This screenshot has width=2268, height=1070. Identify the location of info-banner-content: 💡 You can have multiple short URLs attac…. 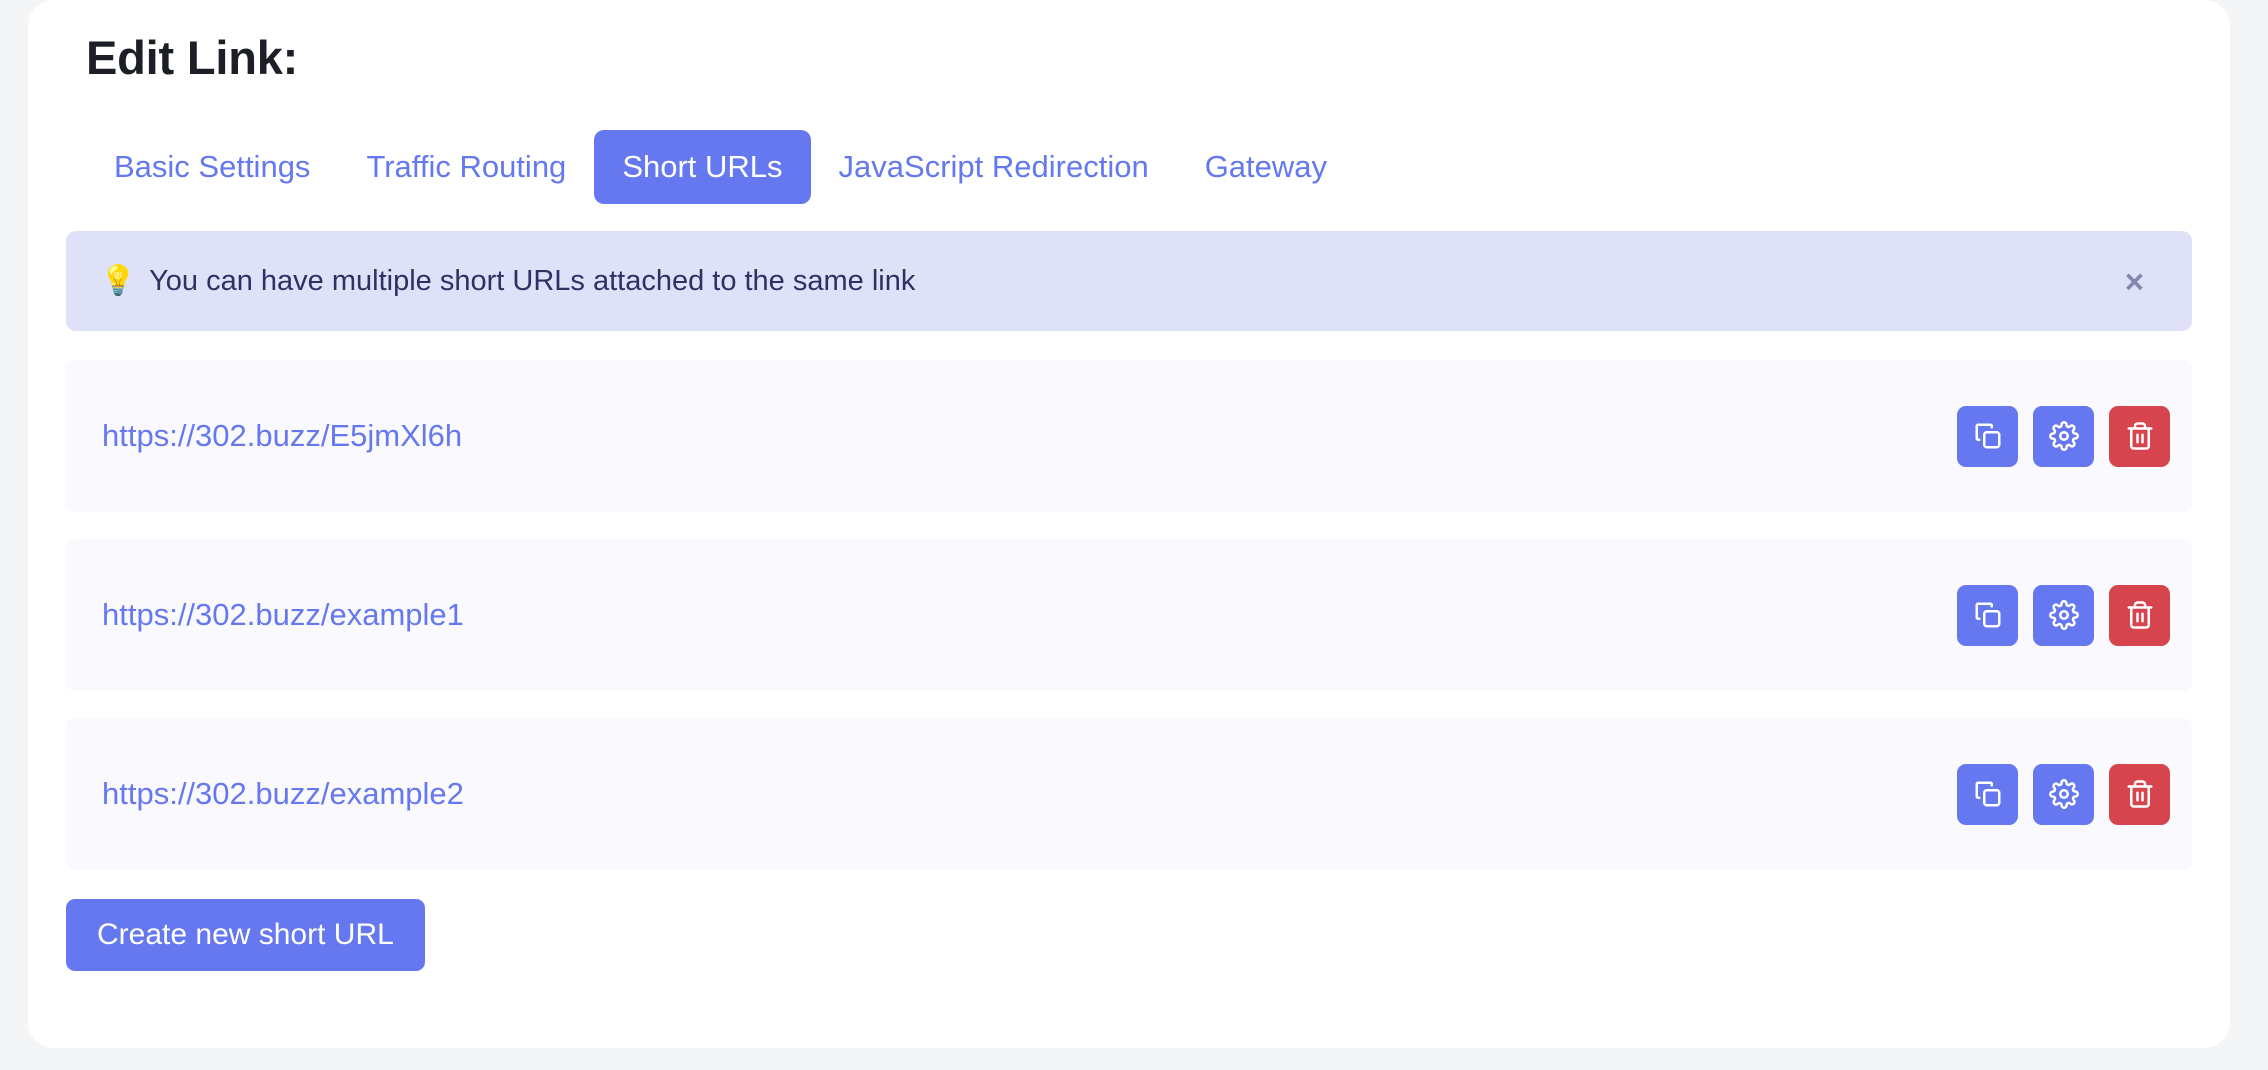
(507, 281).